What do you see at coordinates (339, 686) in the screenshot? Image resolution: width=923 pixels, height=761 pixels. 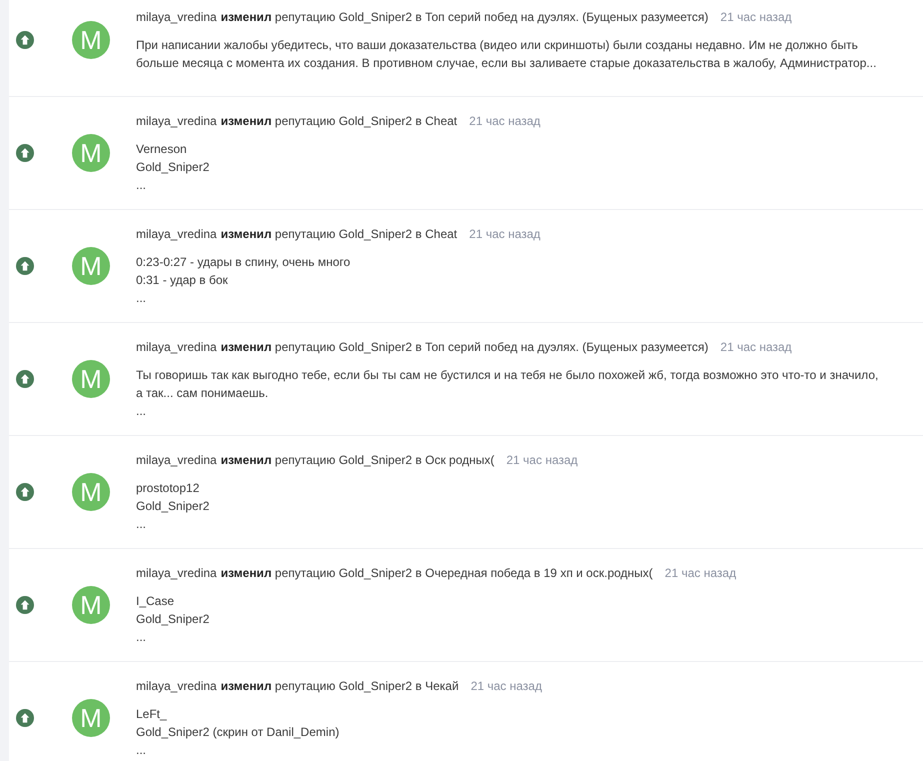 I see `reputation-summary: изменил репутацию Gold_Sniper2 в Чекай` at bounding box center [339, 686].